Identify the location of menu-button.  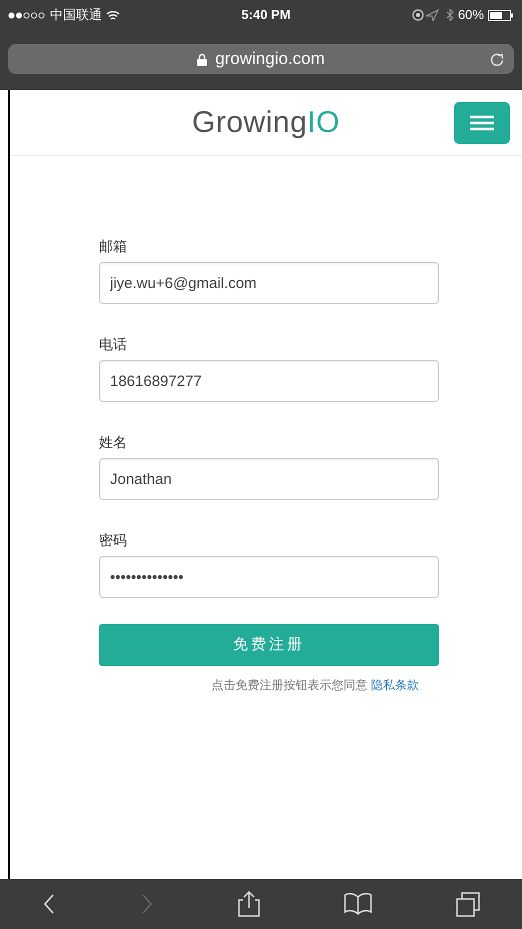
(482, 123).